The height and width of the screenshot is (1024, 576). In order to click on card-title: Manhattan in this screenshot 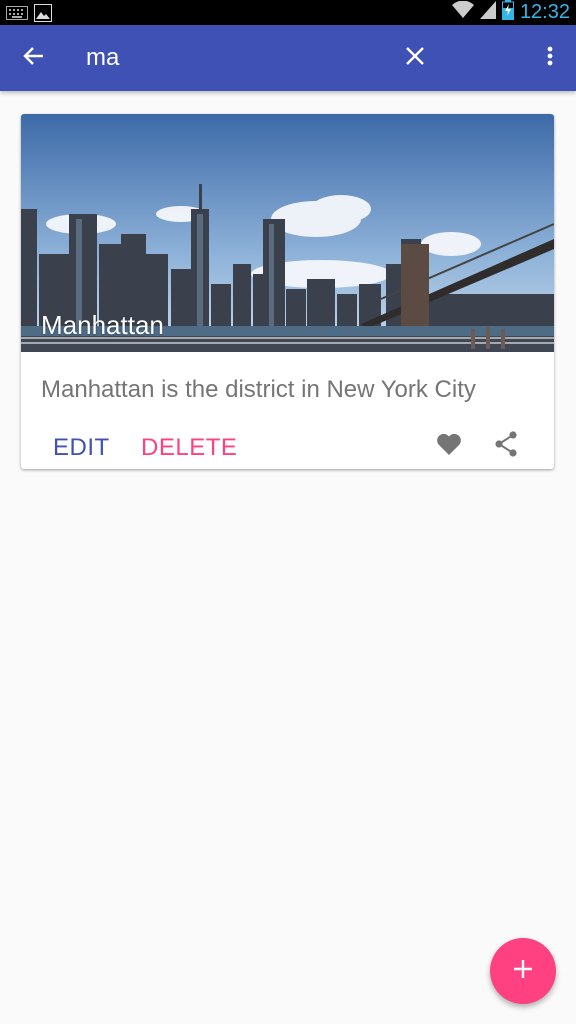, I will do `click(102, 325)`.